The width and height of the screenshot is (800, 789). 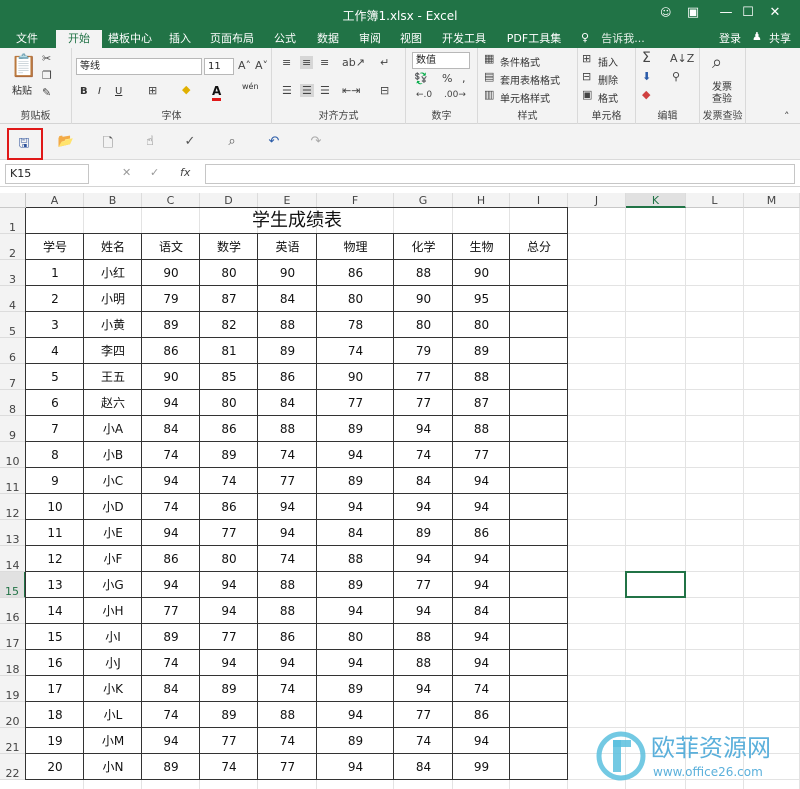 What do you see at coordinates (190, 143) in the screenshot?
I see `spelling-icon: ✓` at bounding box center [190, 143].